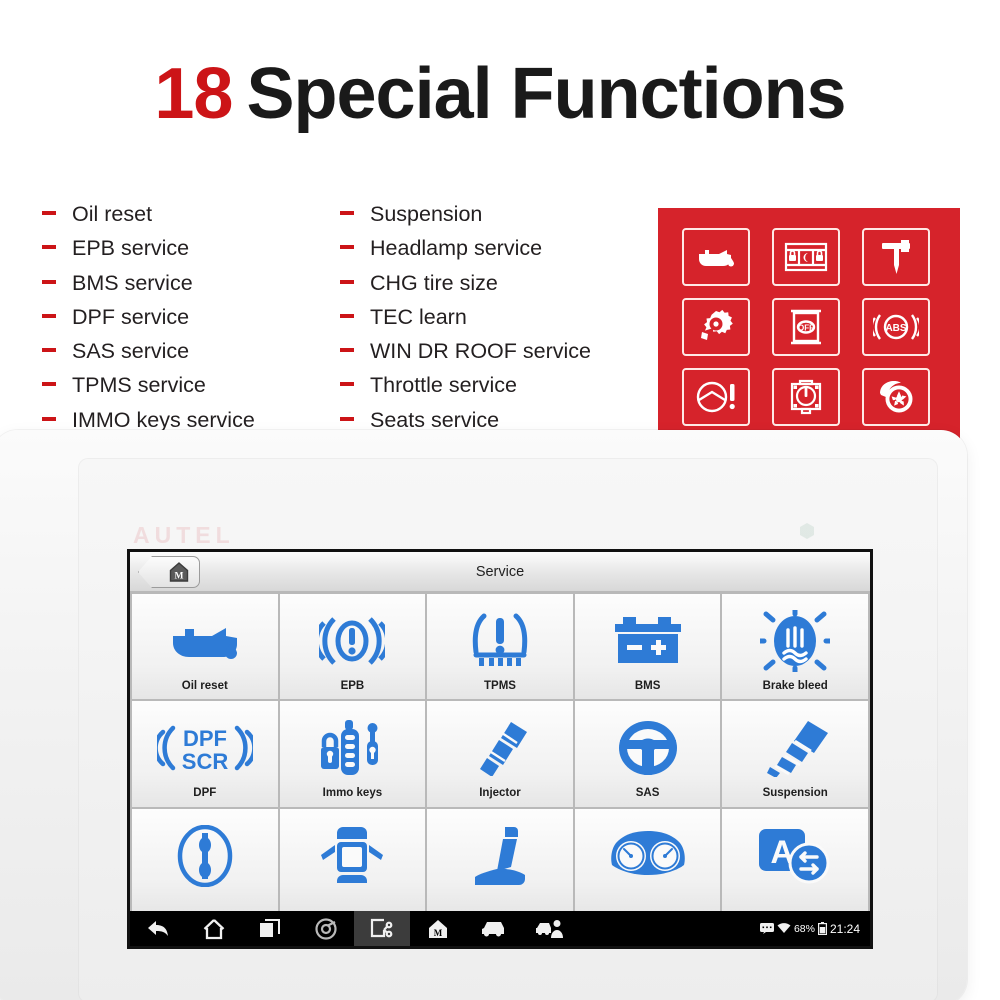 The image size is (1000, 1000). Describe the element at coordinates (270, 928) in the screenshot. I see `recents-icon` at that location.